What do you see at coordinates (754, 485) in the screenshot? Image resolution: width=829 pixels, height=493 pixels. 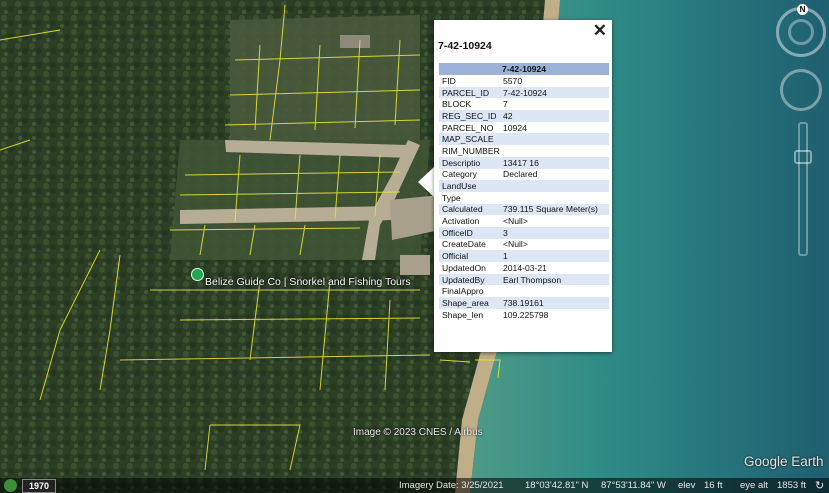 I see `eye-altitude-label: eye alt` at bounding box center [754, 485].